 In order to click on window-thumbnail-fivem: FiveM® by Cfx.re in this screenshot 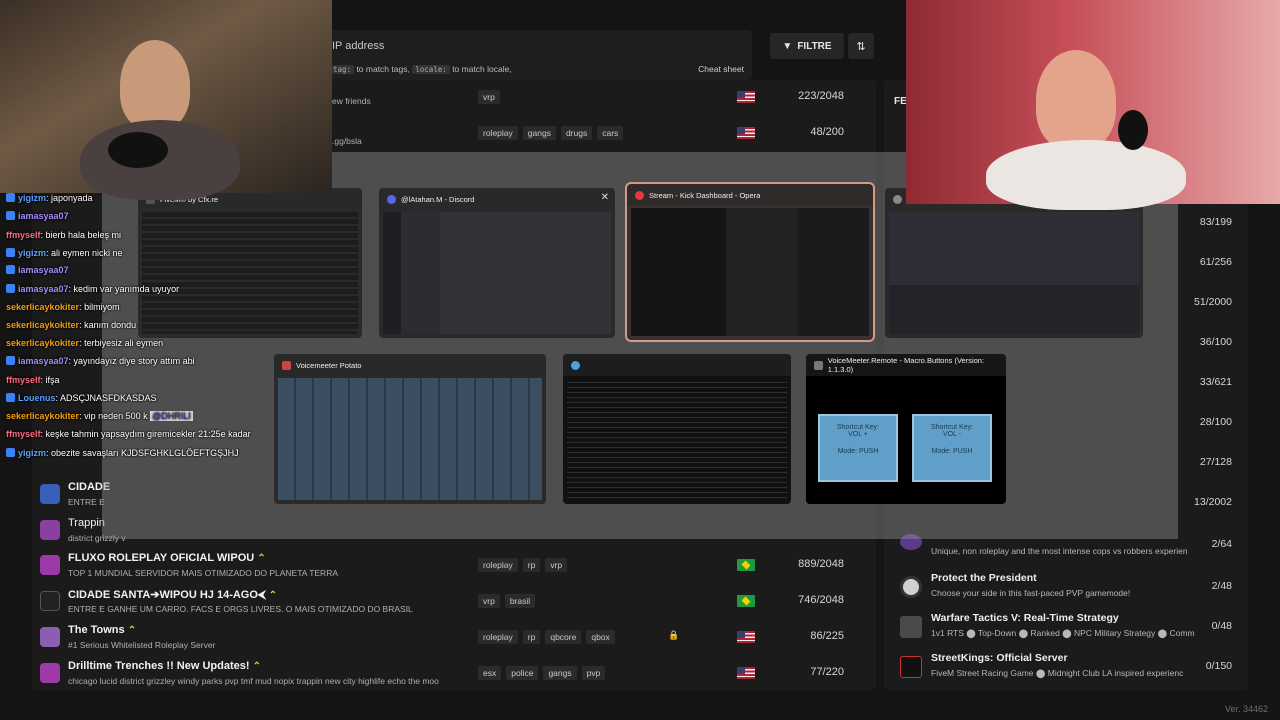, I will do `click(250, 263)`.